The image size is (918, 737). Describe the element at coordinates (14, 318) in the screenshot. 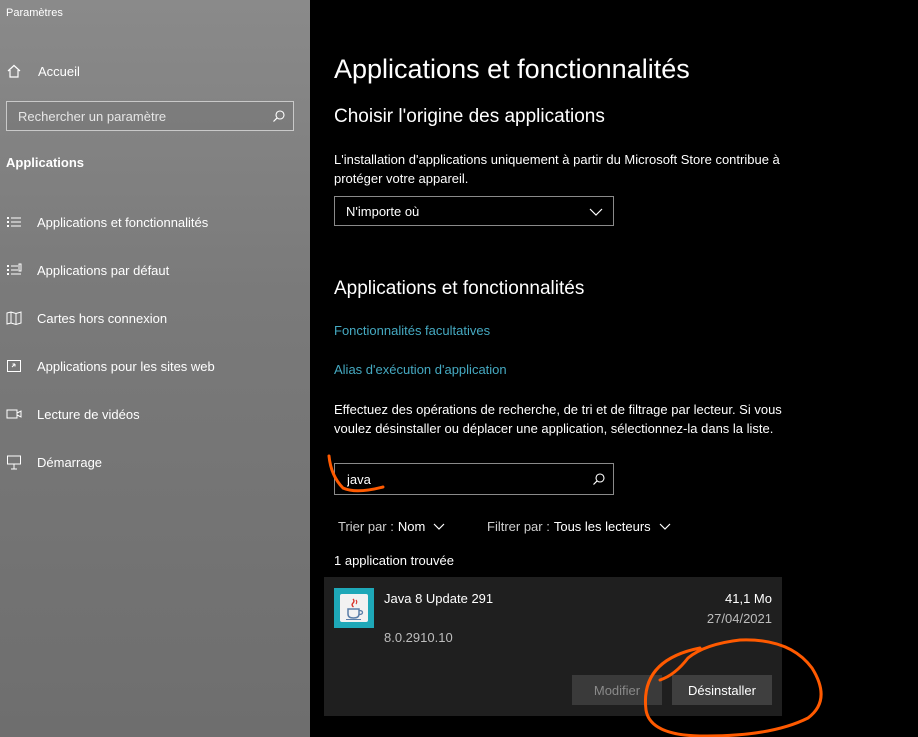

I see `offline-maps-icon` at that location.